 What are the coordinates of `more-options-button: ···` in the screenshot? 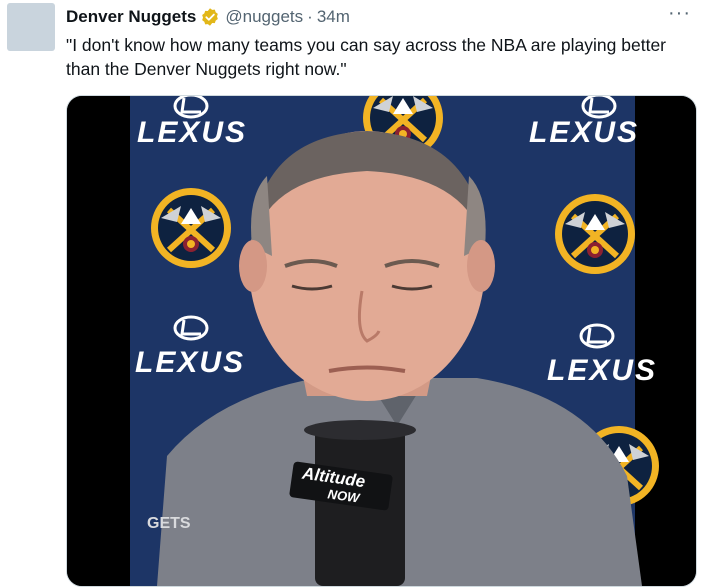 It's located at (679, 13).